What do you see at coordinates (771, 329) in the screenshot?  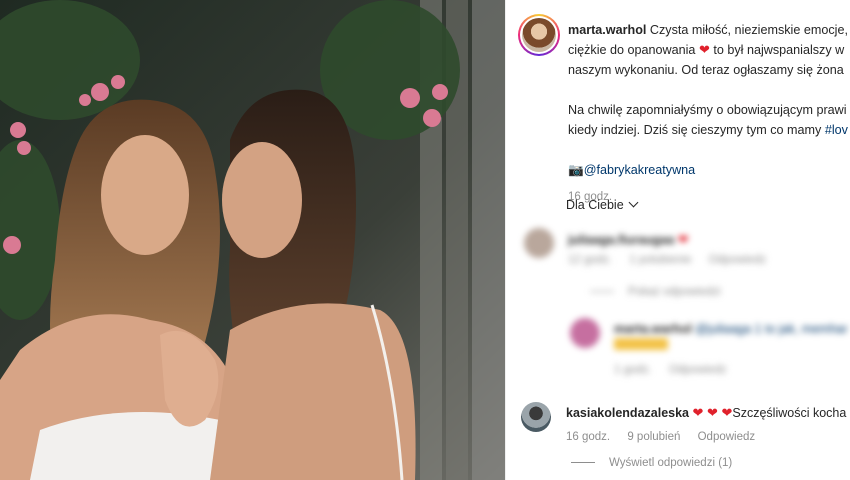 I see `comment-text: @juliaaga 1 to jak, memhar` at bounding box center [771, 329].